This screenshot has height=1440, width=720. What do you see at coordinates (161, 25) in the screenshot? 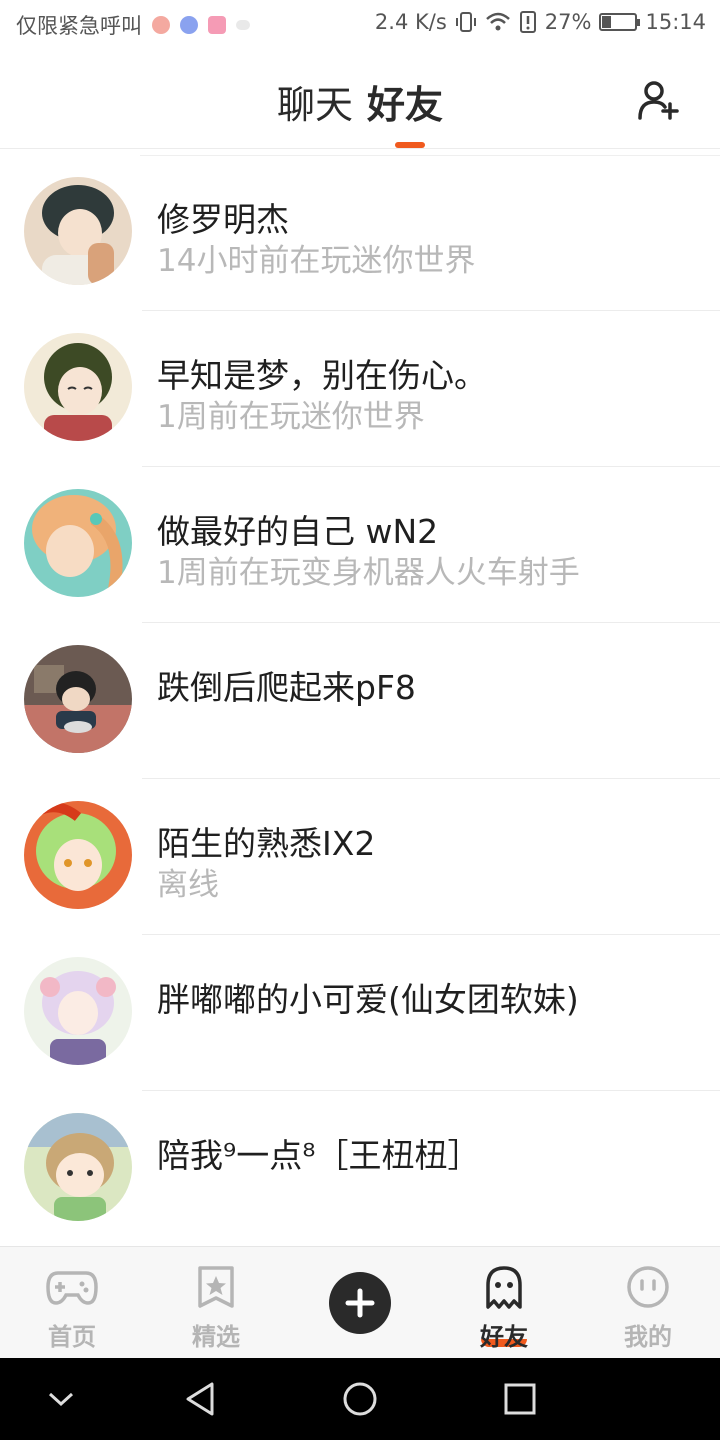
I see `weibo-icon` at bounding box center [161, 25].